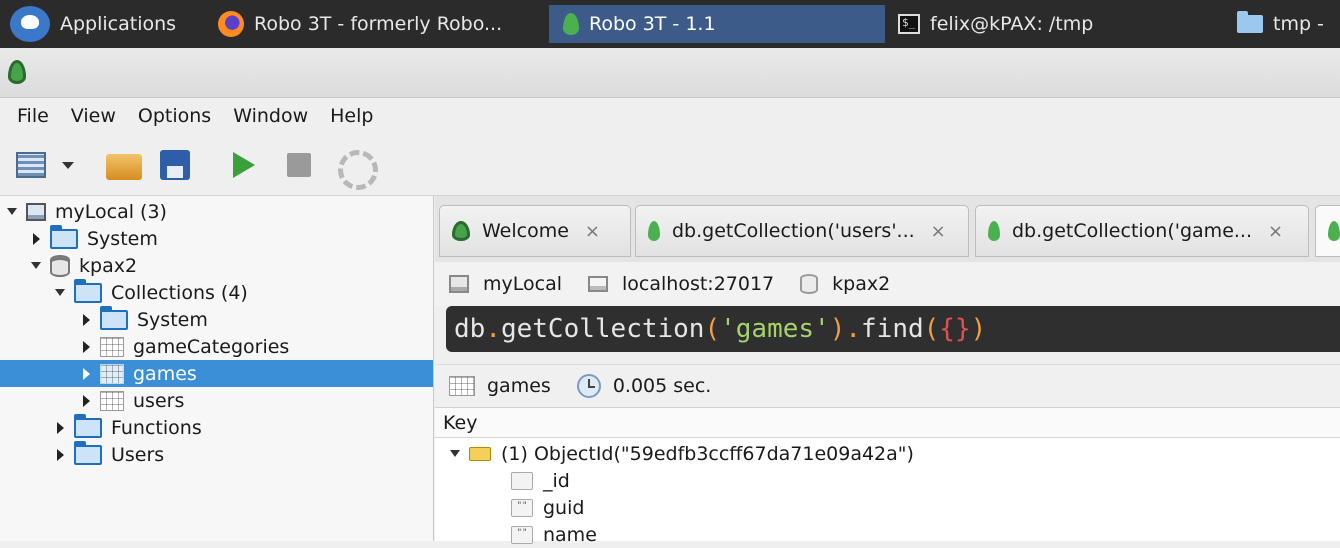 The width and height of the screenshot is (1340, 548). I want to click on tree-item-label: kpax2, so click(108, 265).